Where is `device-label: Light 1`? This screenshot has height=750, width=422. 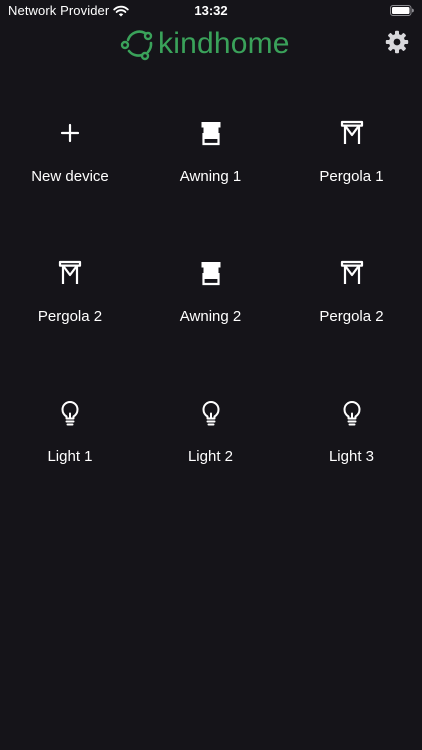 device-label: Light 1 is located at coordinates (70, 456).